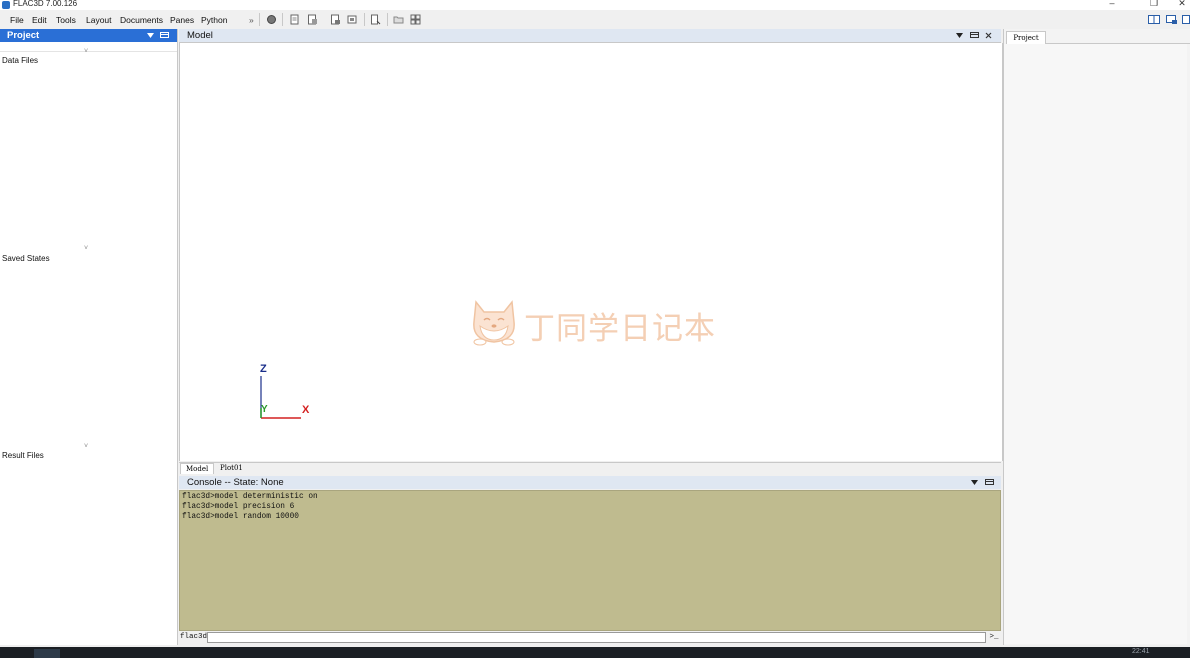 The width and height of the screenshot is (1190, 658). I want to click on menu-panes: Panes, so click(182, 20).